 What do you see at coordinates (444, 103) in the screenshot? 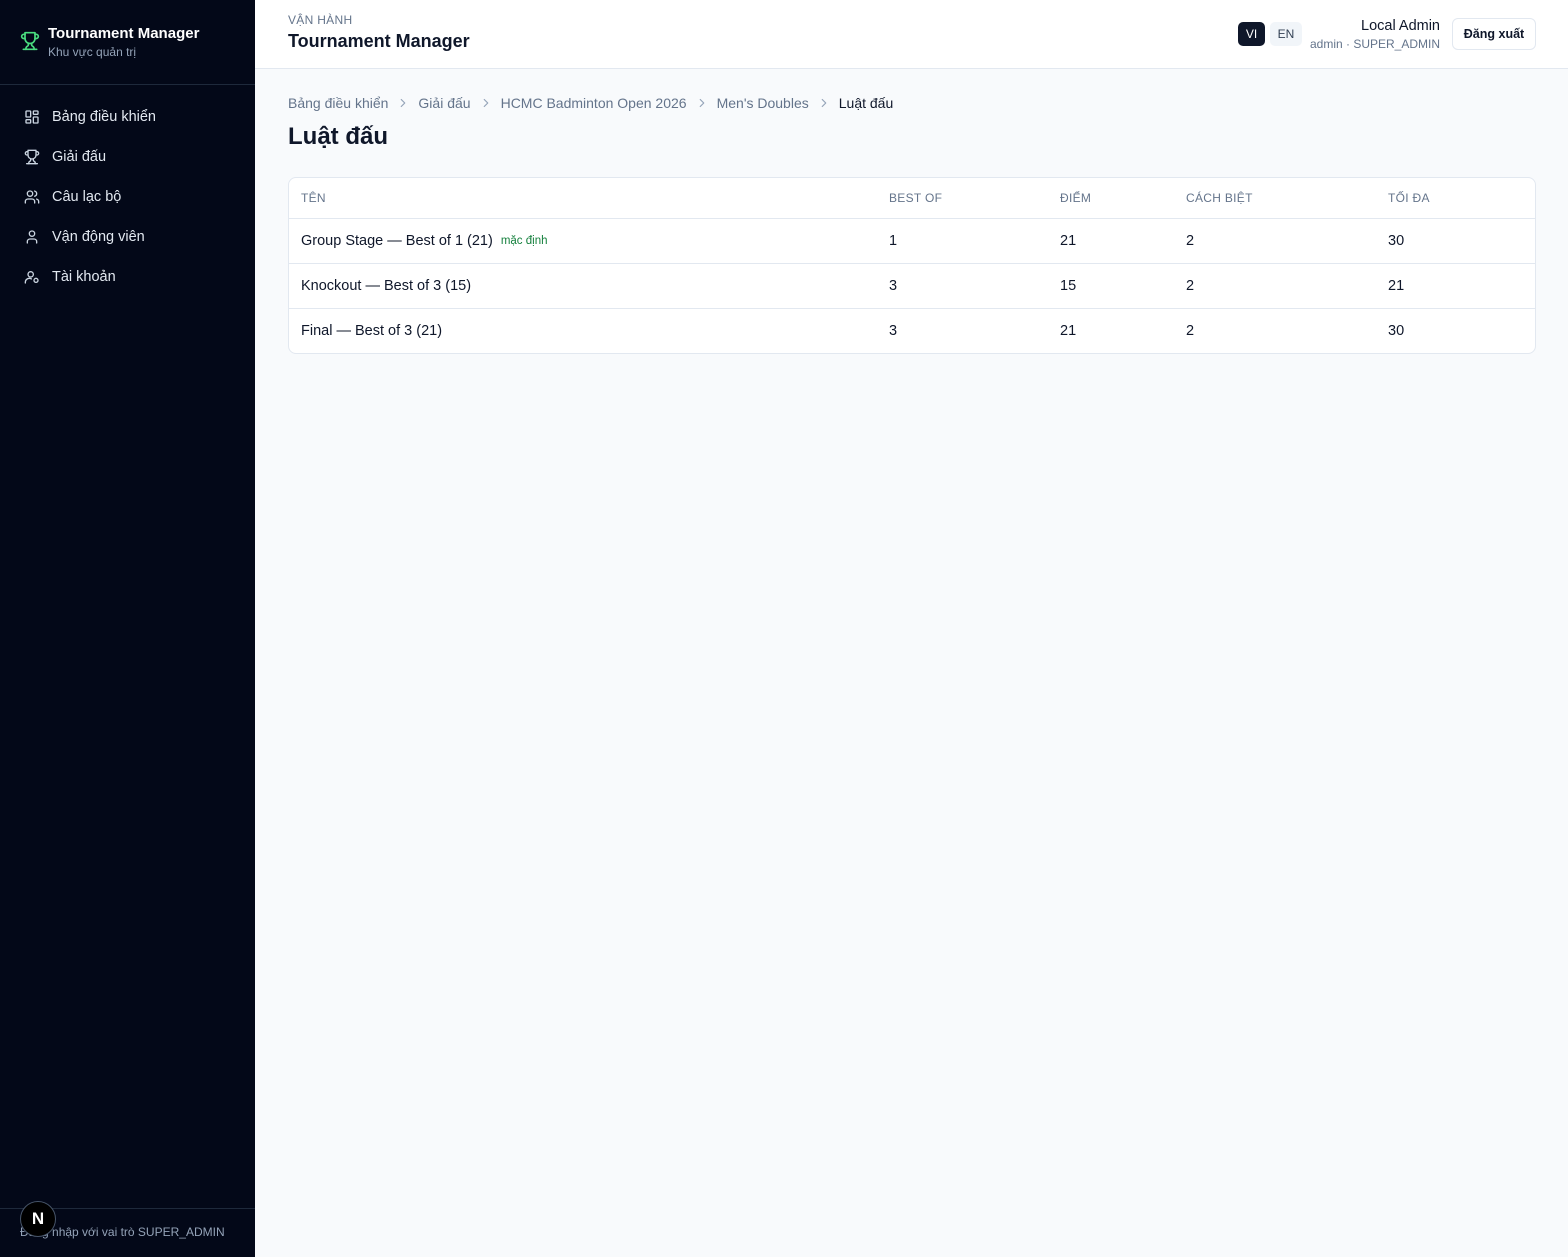
I see `breadcrumb-tournaments: Giải đấu` at bounding box center [444, 103].